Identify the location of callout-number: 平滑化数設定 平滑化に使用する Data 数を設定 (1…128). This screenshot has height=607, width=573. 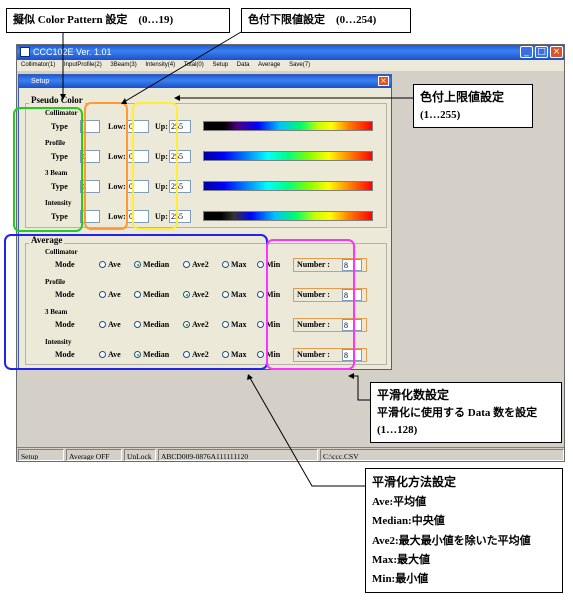
(466, 412).